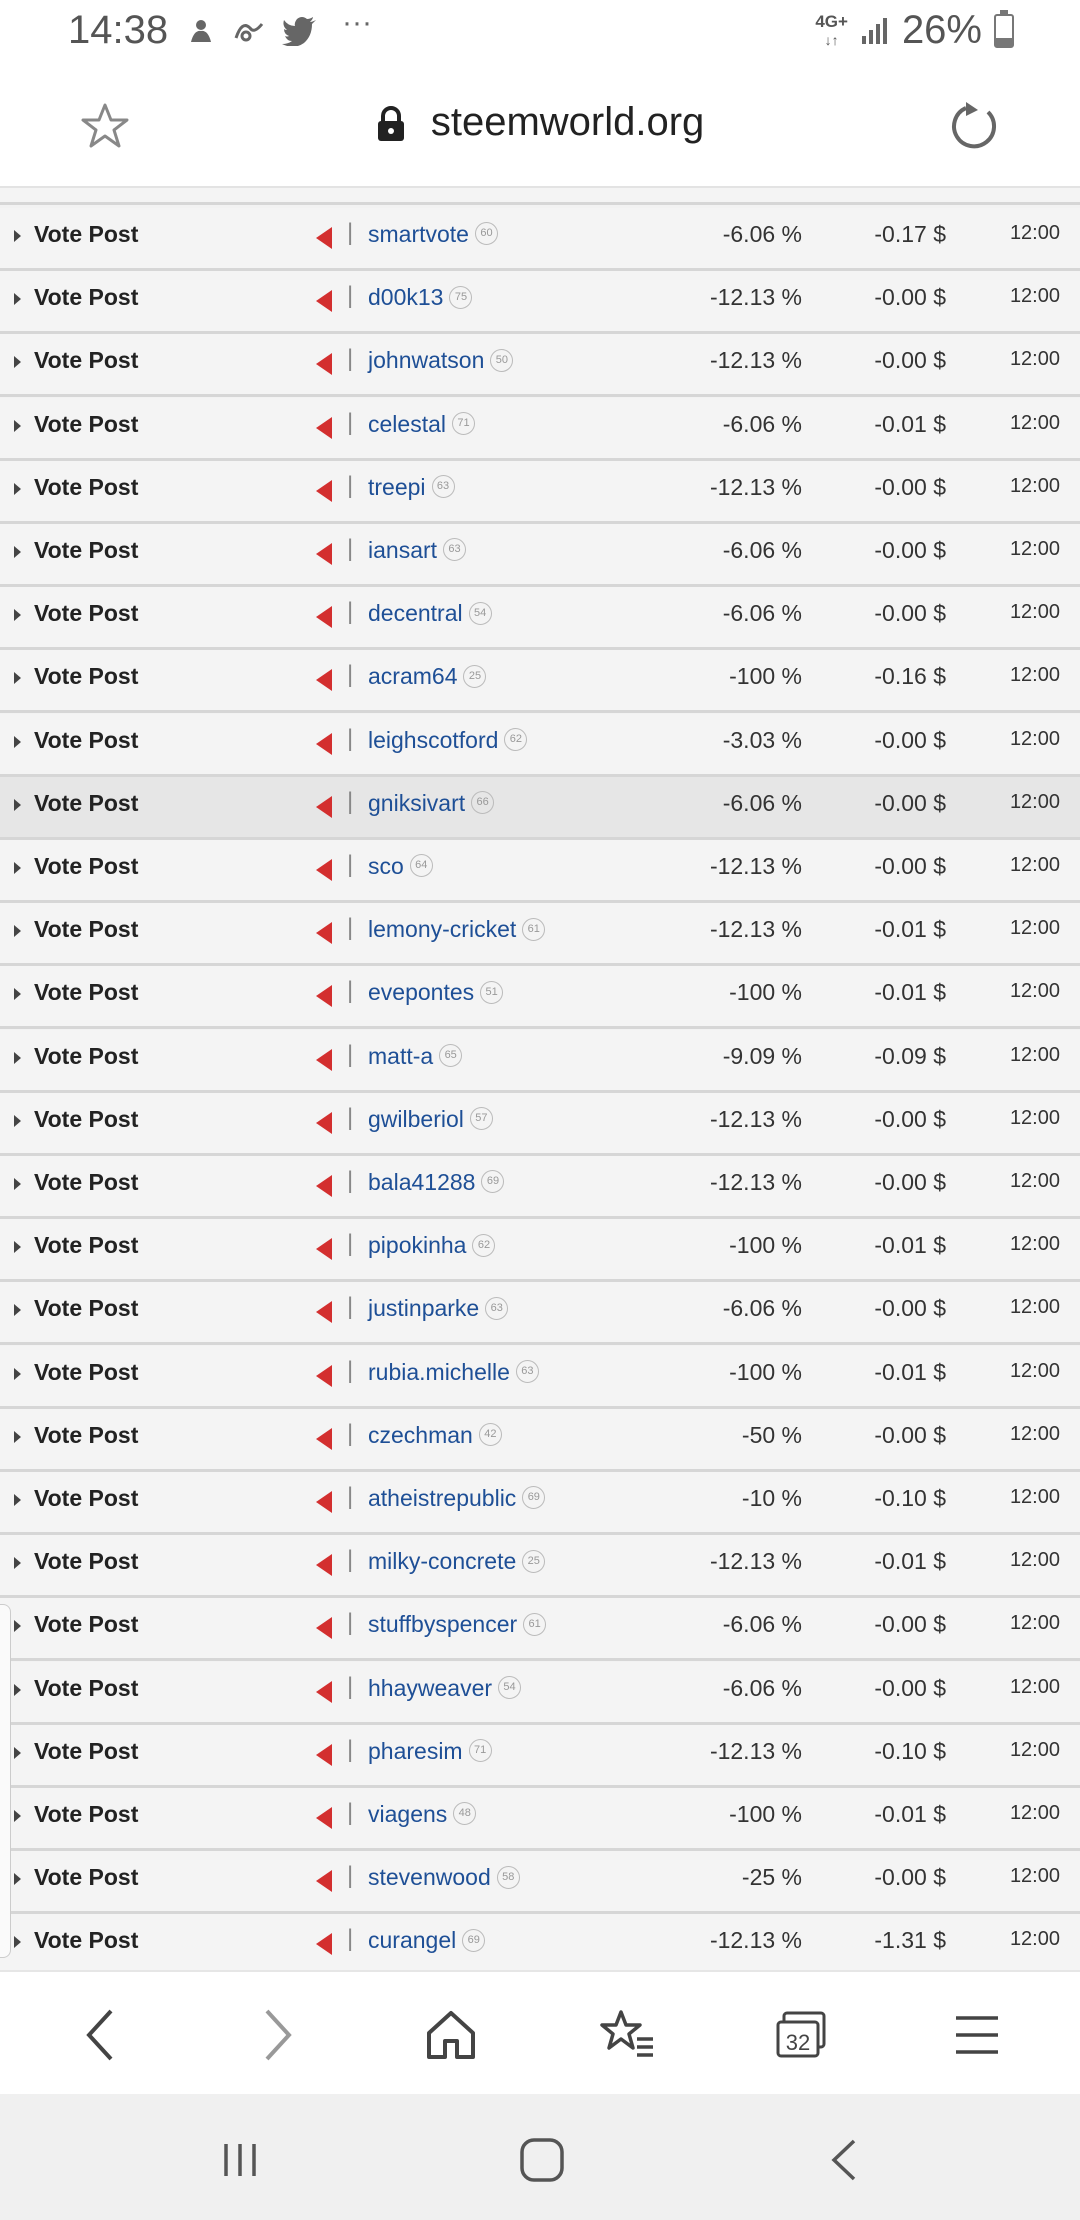  What do you see at coordinates (540, 1942) in the screenshot?
I see `table-row: Vote Post | curangel 69 -12.13 % -1.31 $ 12:00` at bounding box center [540, 1942].